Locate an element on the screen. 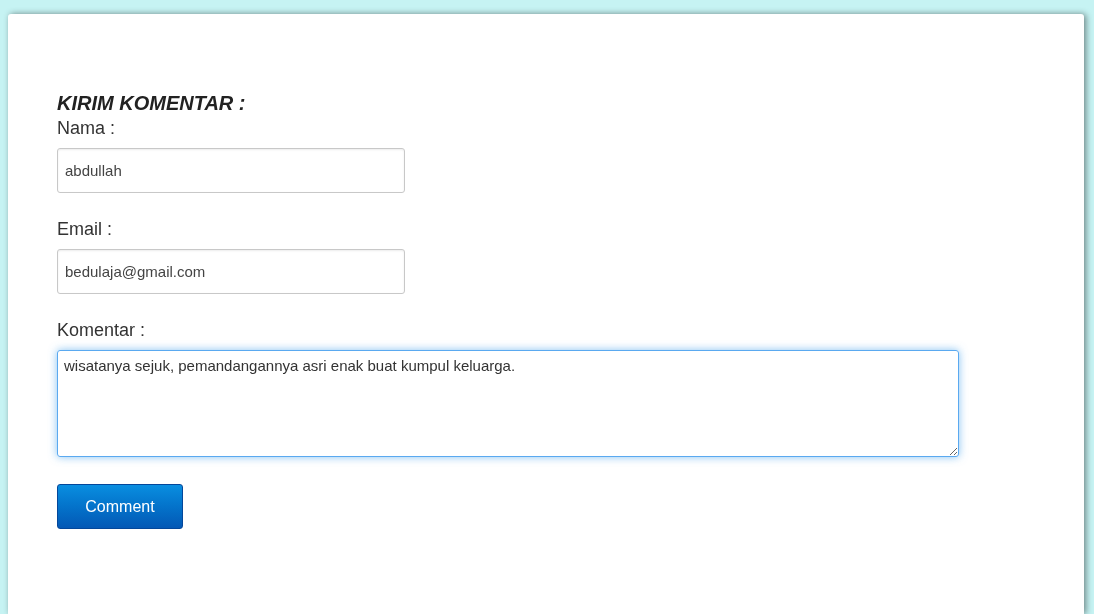 This screenshot has height=614, width=1094. comment-button: Comment is located at coordinates (120, 506).